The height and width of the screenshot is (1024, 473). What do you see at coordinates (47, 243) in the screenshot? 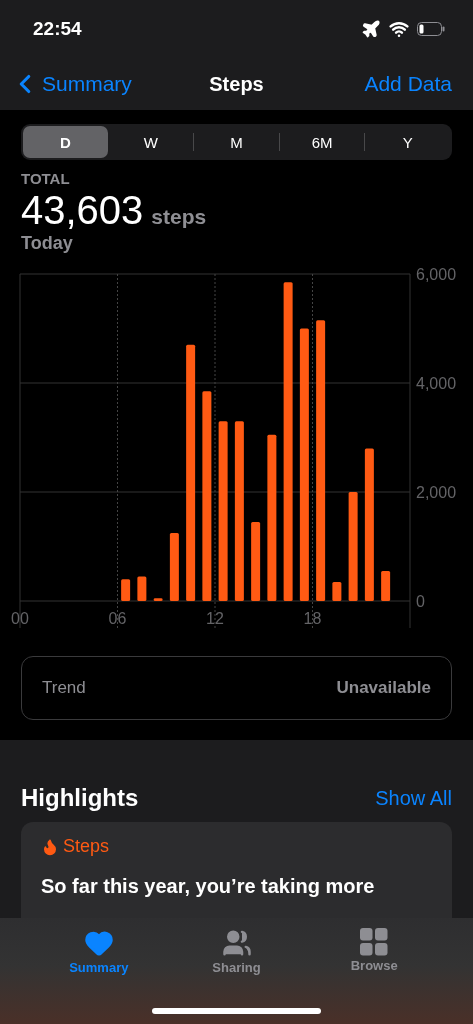
I see `period-label: Today` at bounding box center [47, 243].